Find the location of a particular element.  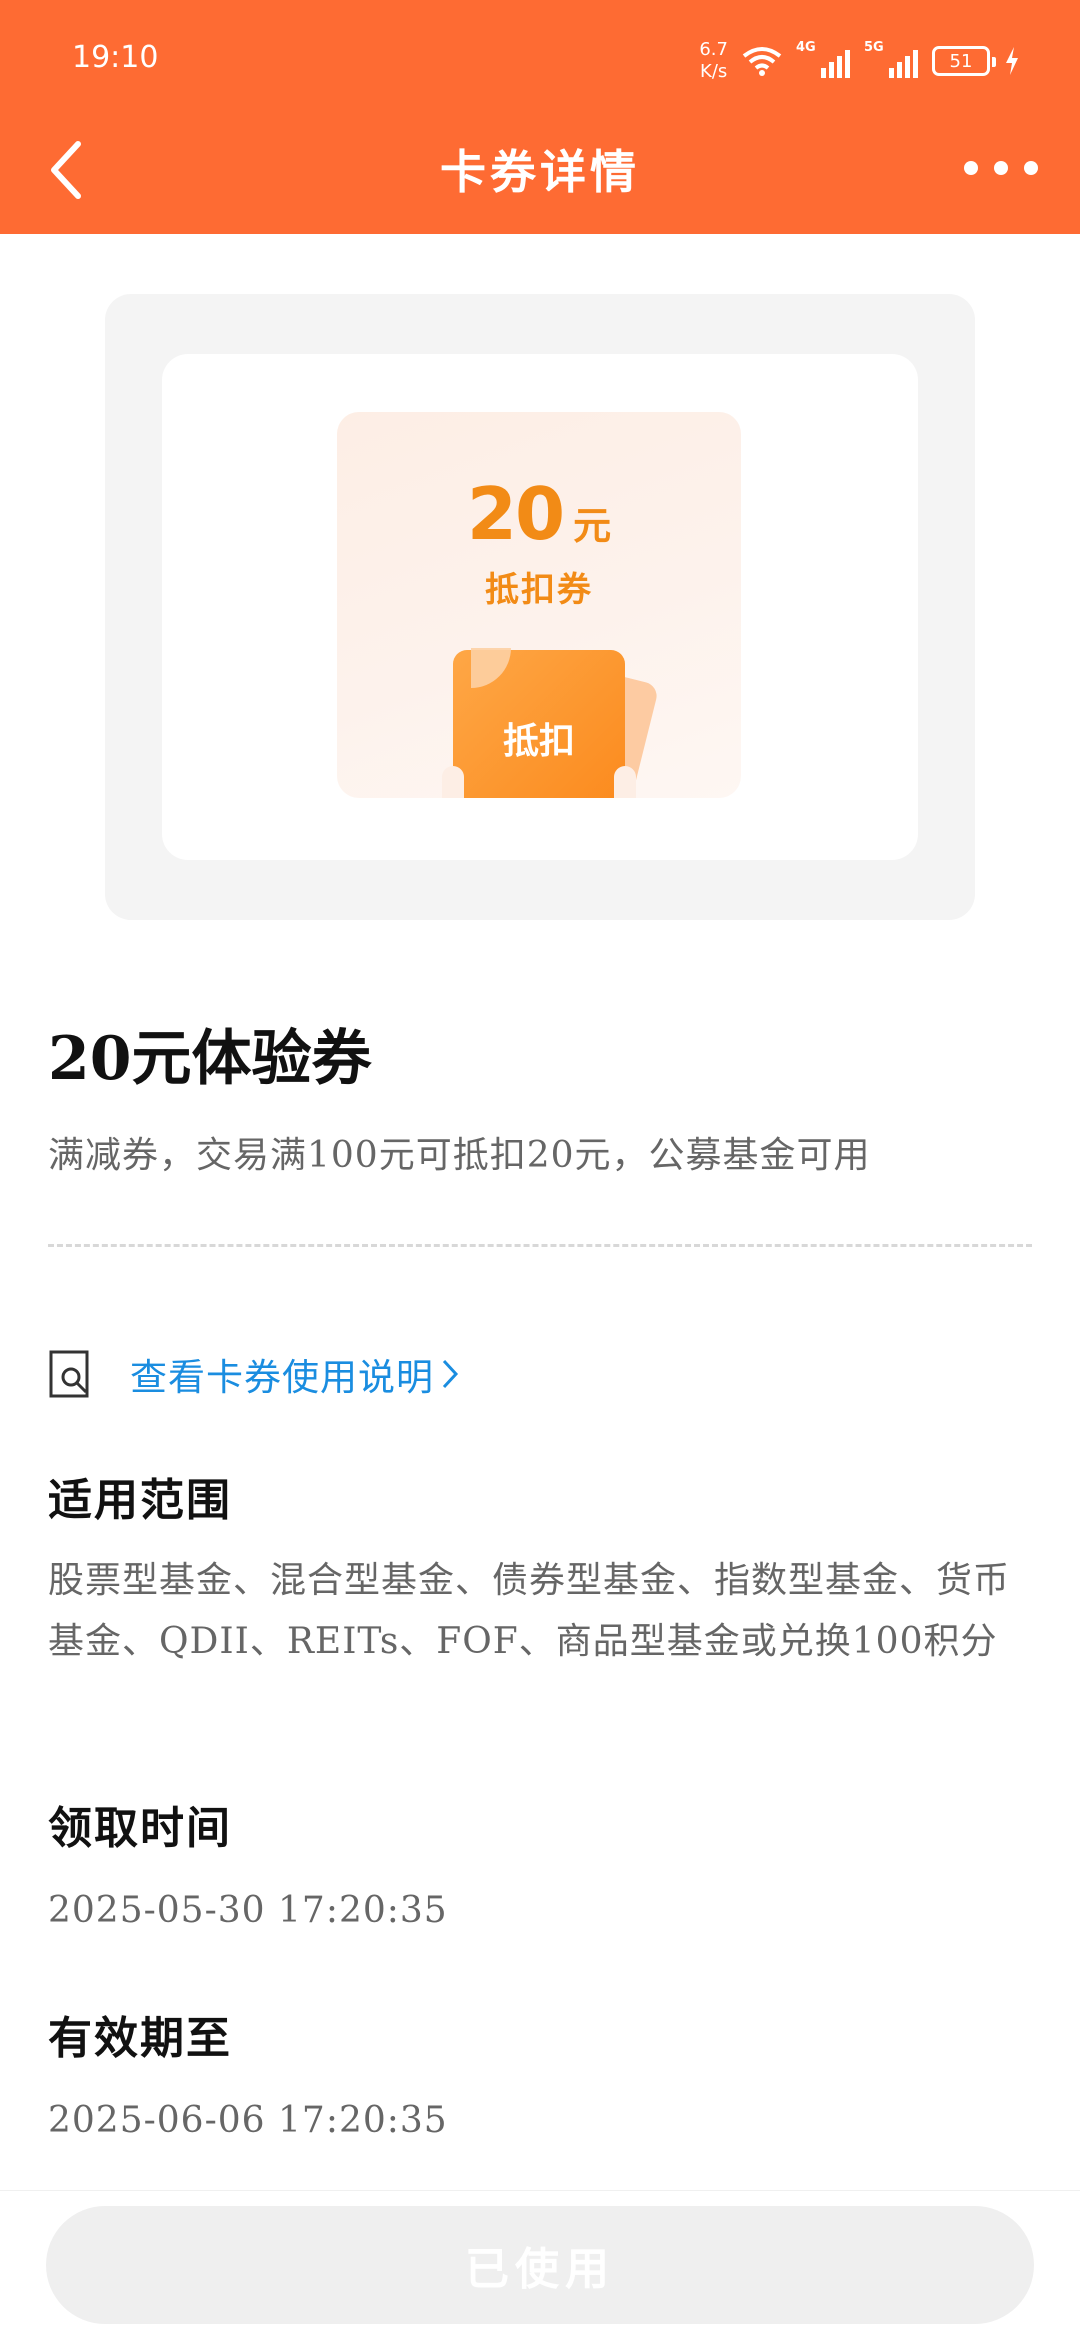

signal-tag-4g: 4G is located at coordinates (806, 47).